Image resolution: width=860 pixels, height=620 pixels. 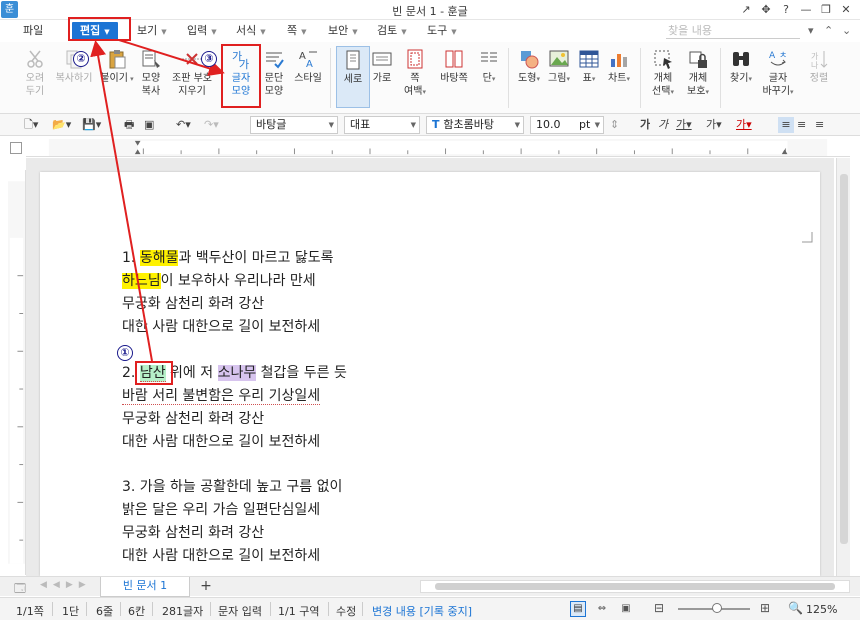 I want to click on tab-document-1: 빈 문서 1, so click(x=145, y=587).